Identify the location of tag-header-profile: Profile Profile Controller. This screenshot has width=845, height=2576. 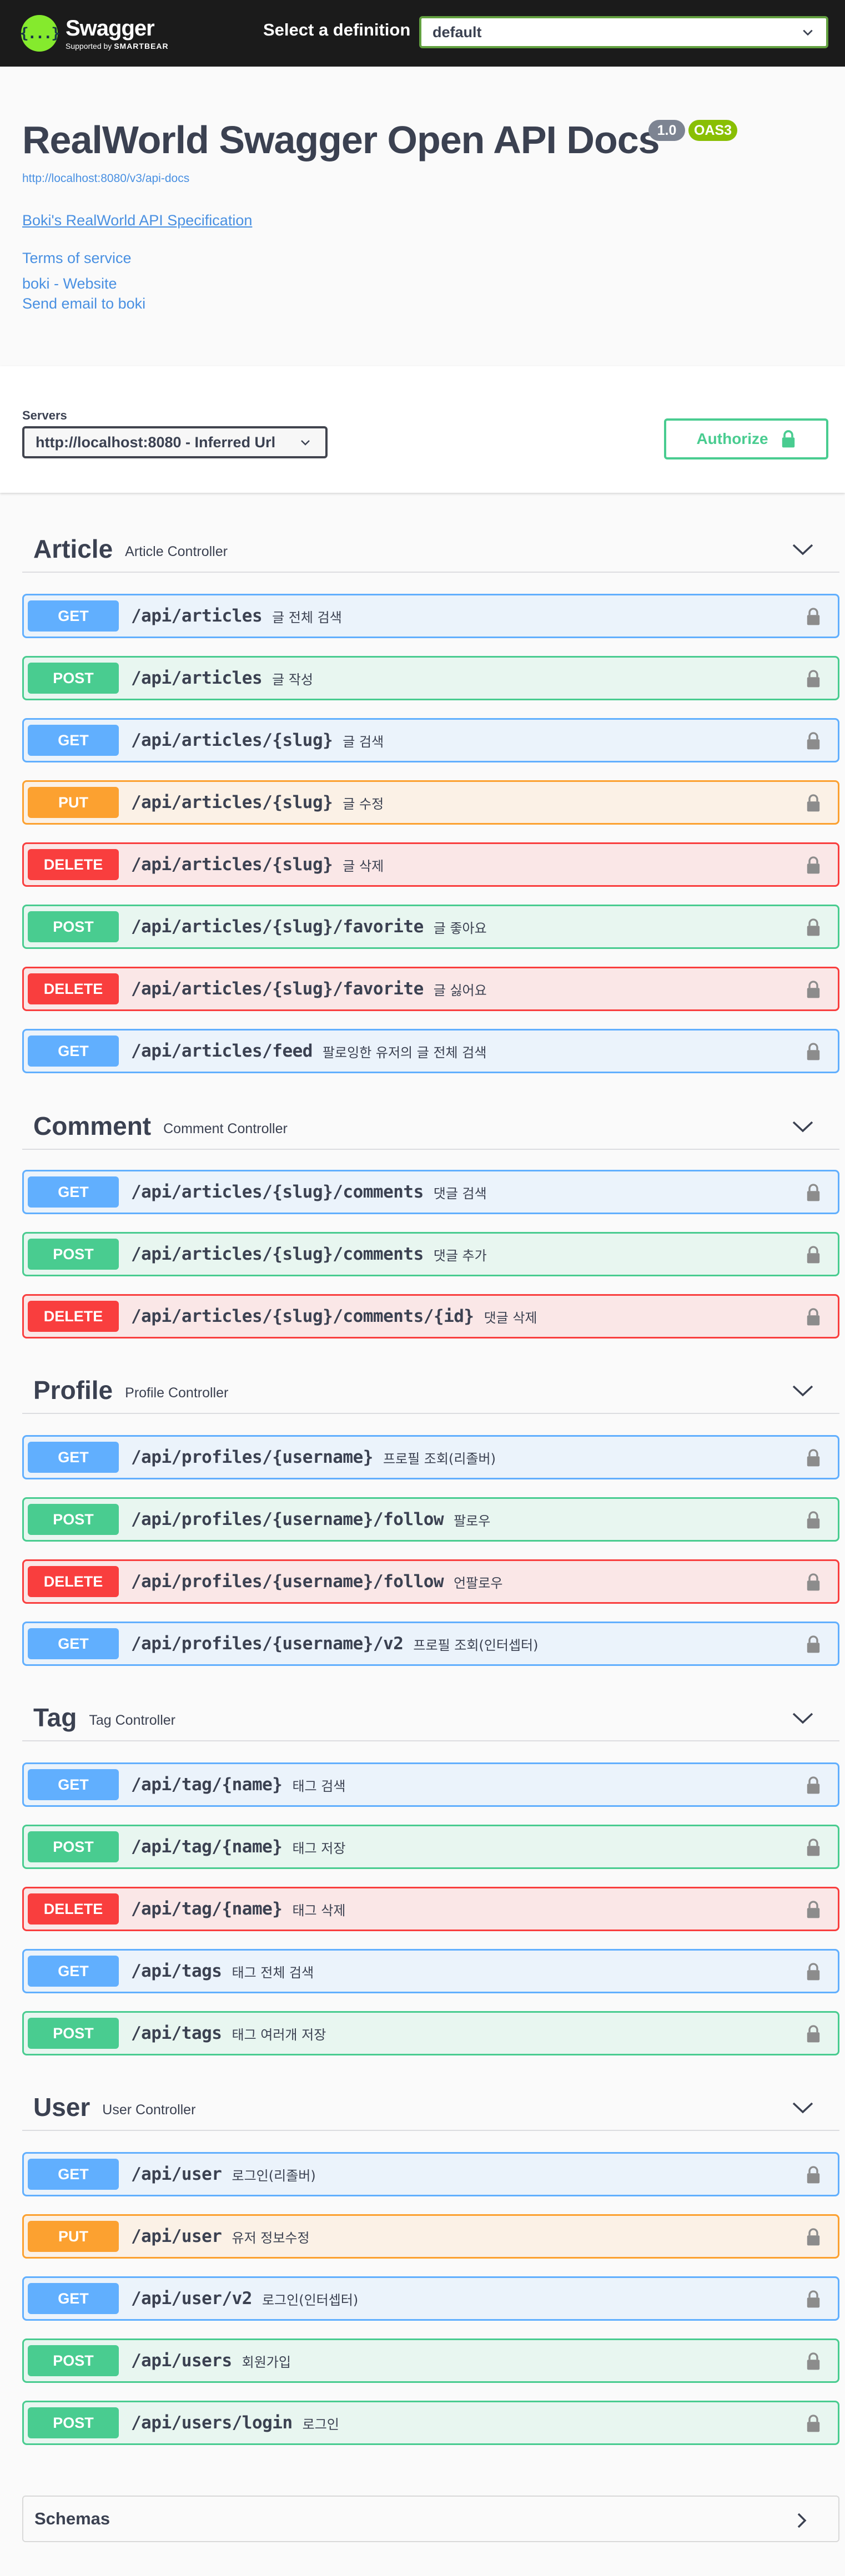
(430, 1390).